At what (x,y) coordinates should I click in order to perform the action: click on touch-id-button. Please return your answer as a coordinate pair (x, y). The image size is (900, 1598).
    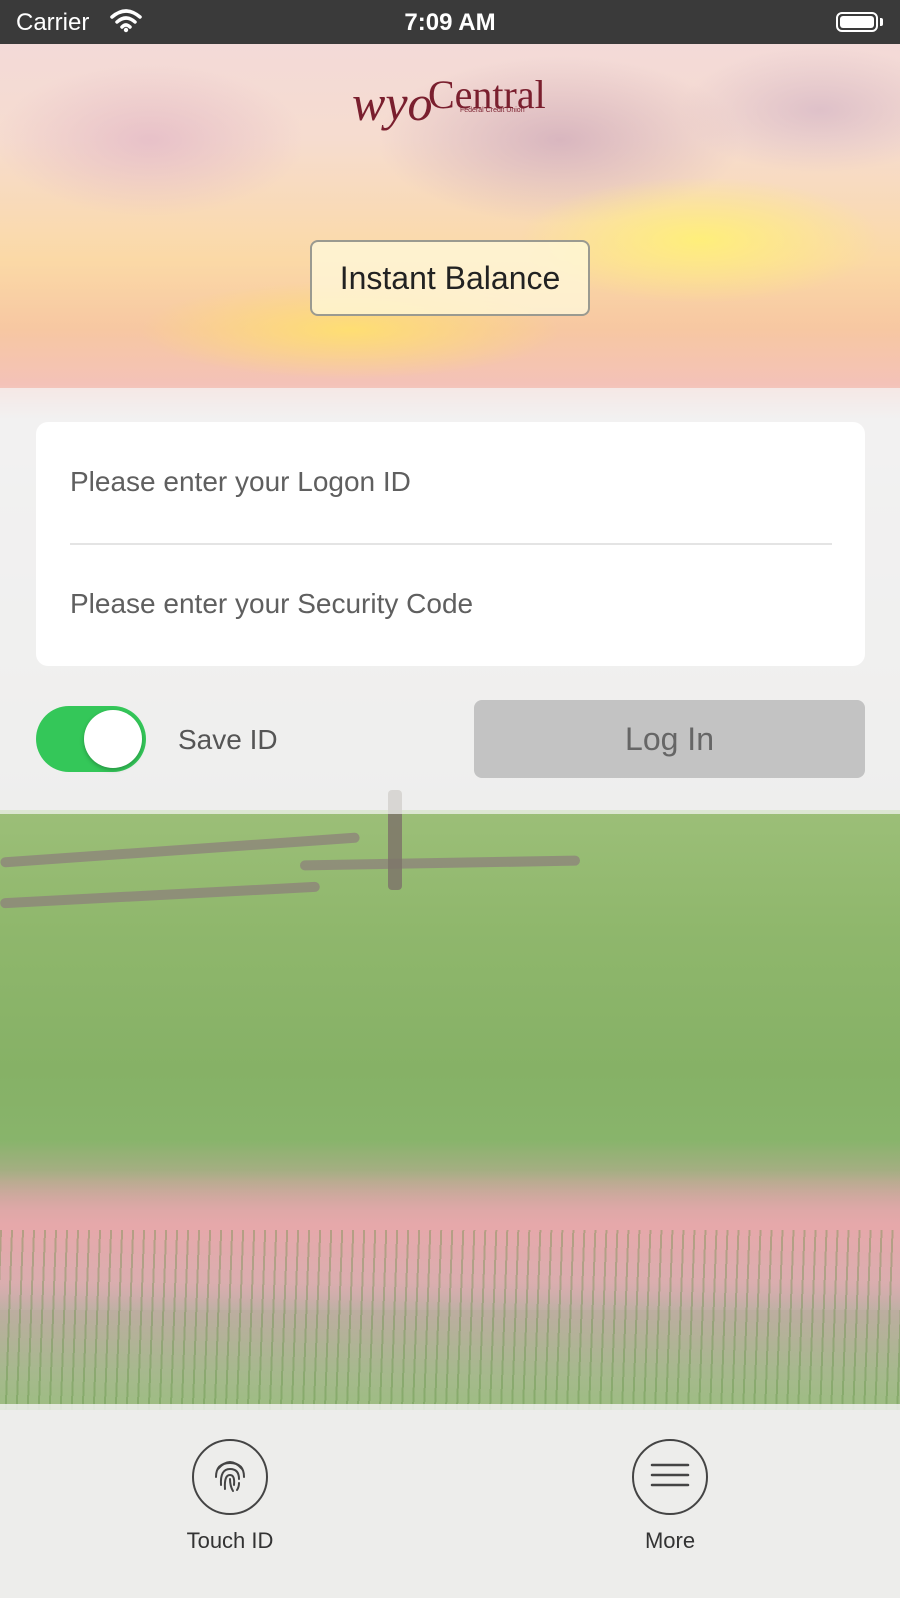
    Looking at the image, I should click on (230, 1477).